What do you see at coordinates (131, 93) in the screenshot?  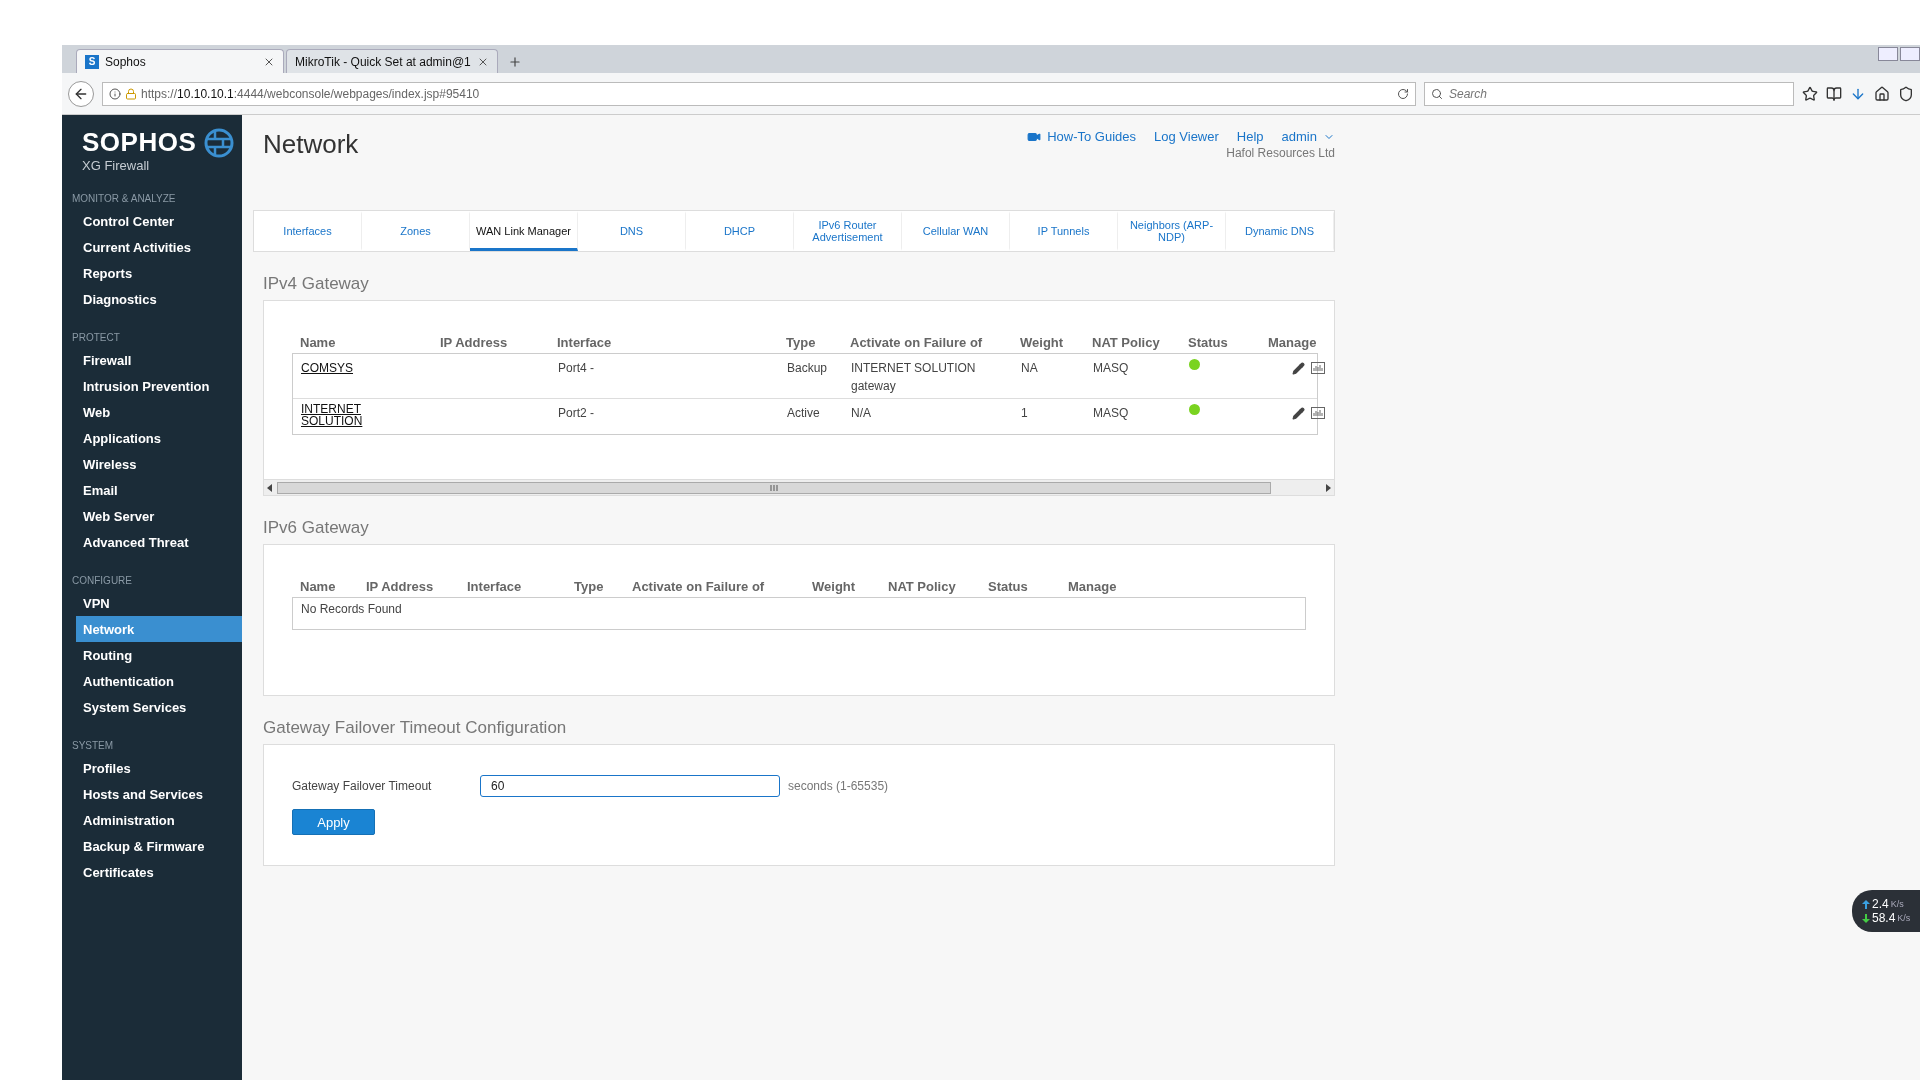 I see `lock-icon` at bounding box center [131, 93].